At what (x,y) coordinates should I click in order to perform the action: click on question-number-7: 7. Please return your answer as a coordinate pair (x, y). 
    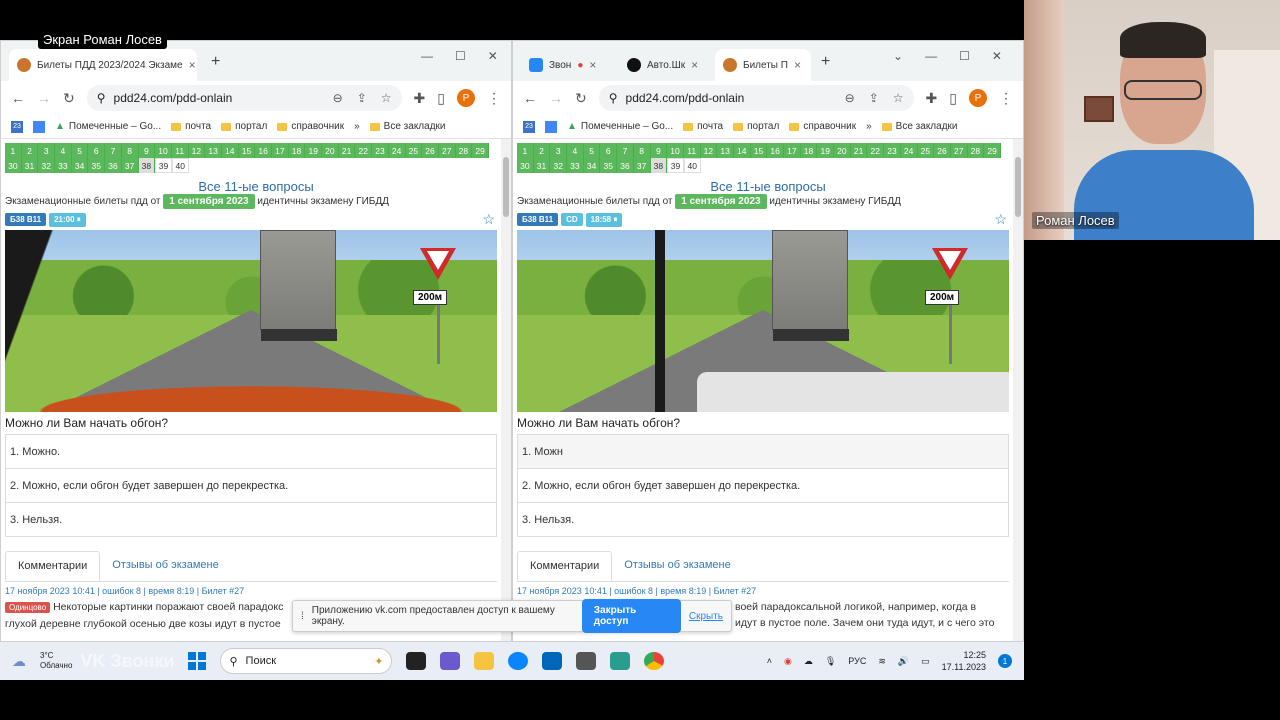
    Looking at the image, I should click on (113, 150).